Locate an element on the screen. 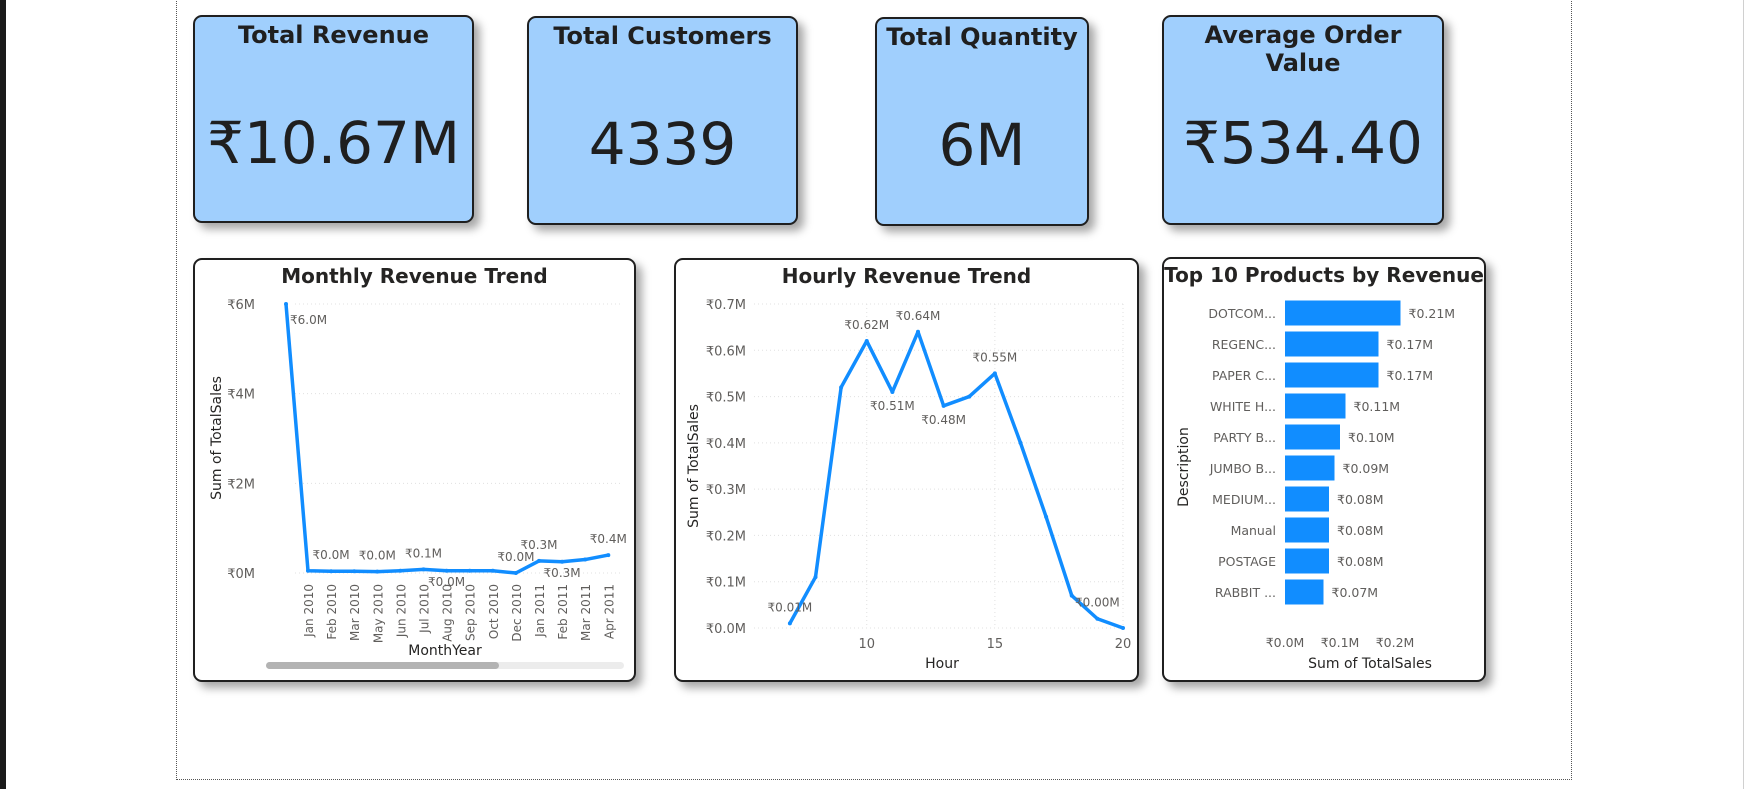  y-tick-label: ₹0M is located at coordinates (241, 574).